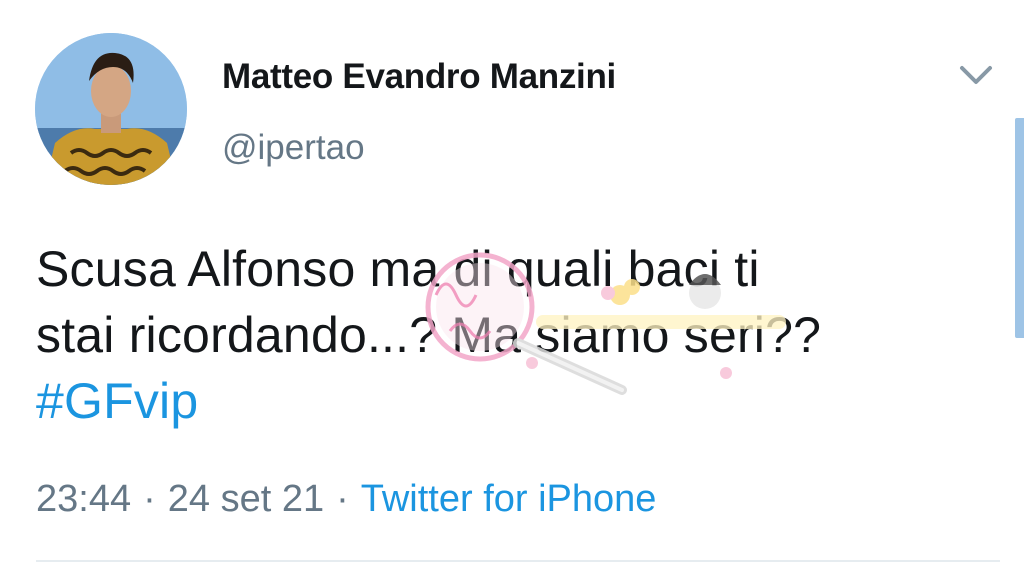  Describe the element at coordinates (516, 401) in the screenshot. I see `hashtag-link: #GFvip` at that location.